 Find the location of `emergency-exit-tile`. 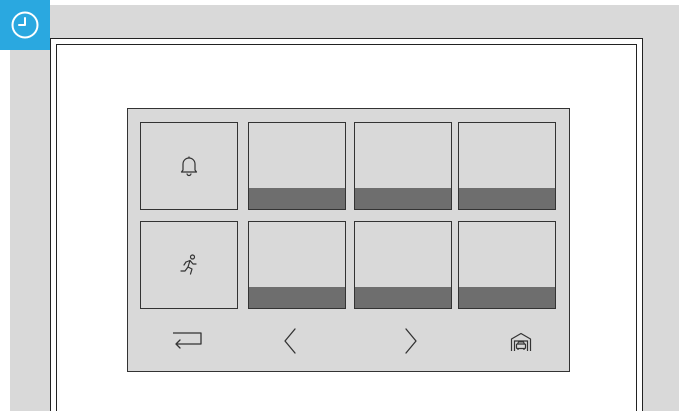

emergency-exit-tile is located at coordinates (189, 265).